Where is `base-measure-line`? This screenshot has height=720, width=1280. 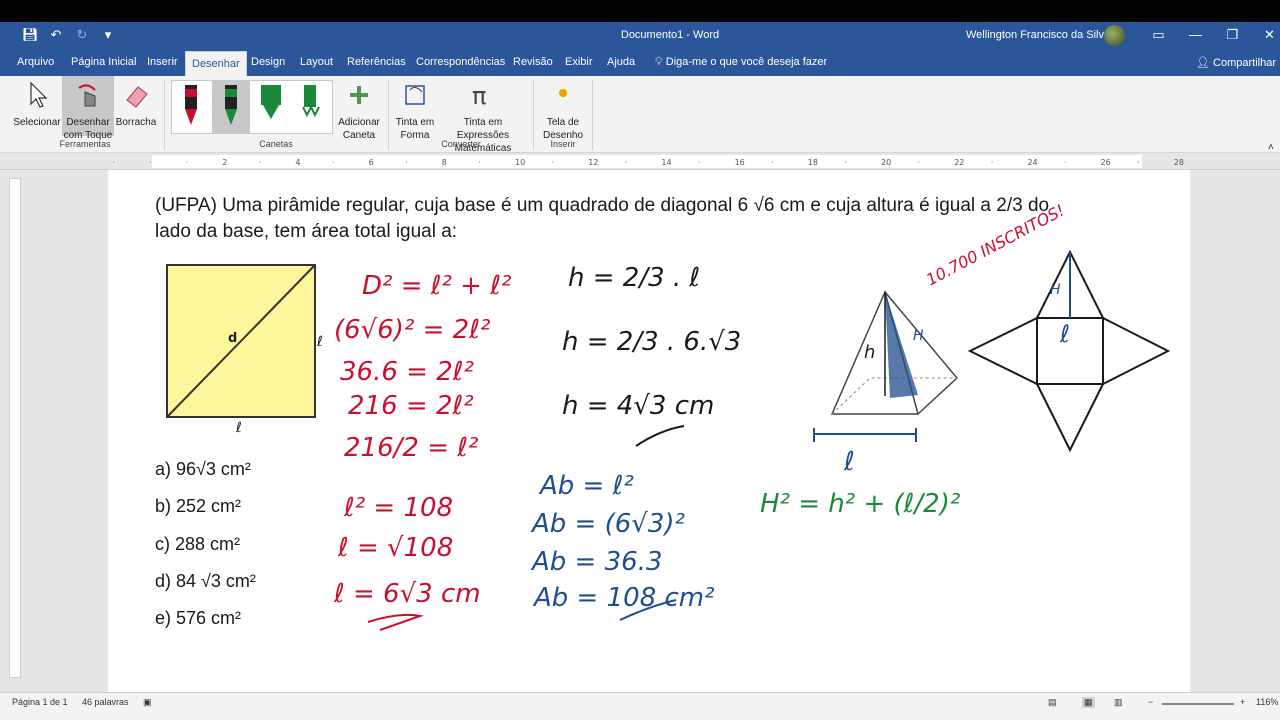 base-measure-line is located at coordinates (865, 435).